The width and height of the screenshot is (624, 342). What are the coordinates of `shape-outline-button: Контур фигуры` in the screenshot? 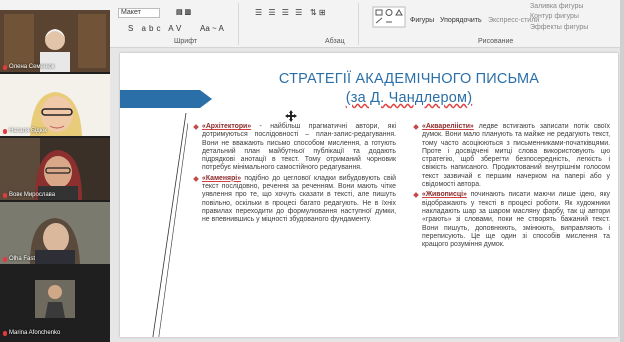 It's located at (554, 16).